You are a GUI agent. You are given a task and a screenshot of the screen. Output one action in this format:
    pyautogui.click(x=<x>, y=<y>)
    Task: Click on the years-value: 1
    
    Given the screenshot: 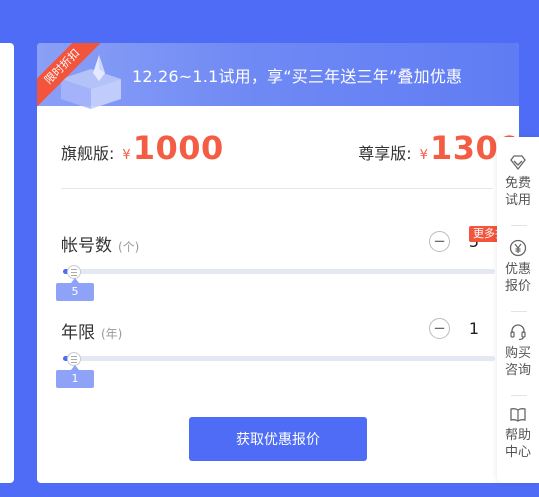 What is the action you would take?
    pyautogui.click(x=474, y=328)
    